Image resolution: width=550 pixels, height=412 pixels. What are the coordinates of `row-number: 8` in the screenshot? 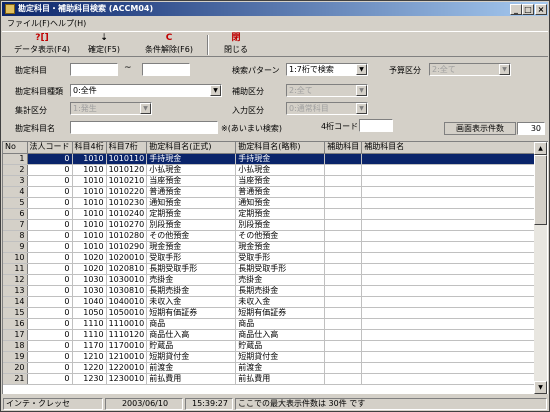 It's located at (15, 236).